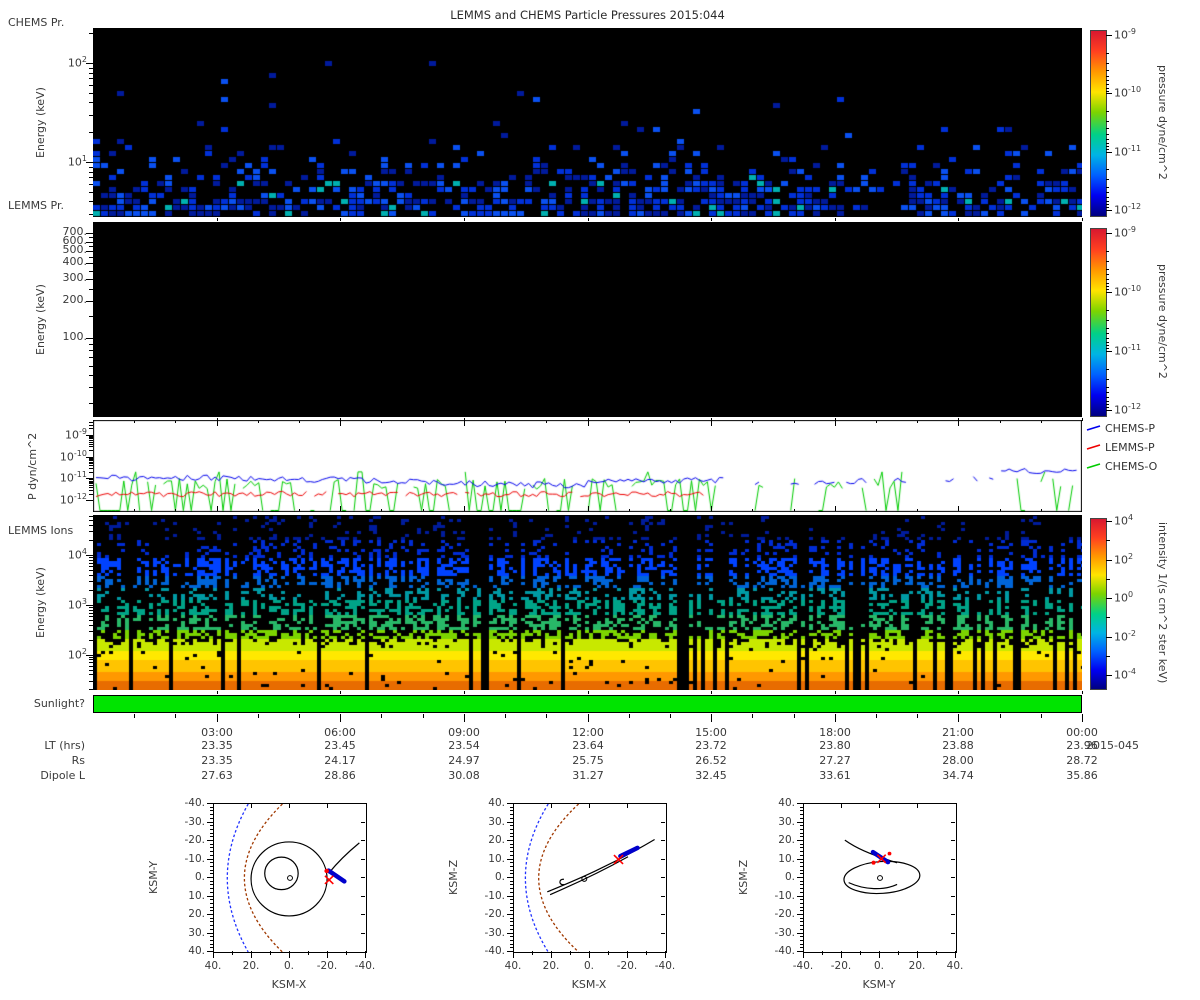 This screenshot has width=1200, height=1000. I want to click on colorbar-tick-label: 10-9, so click(1125, 34).